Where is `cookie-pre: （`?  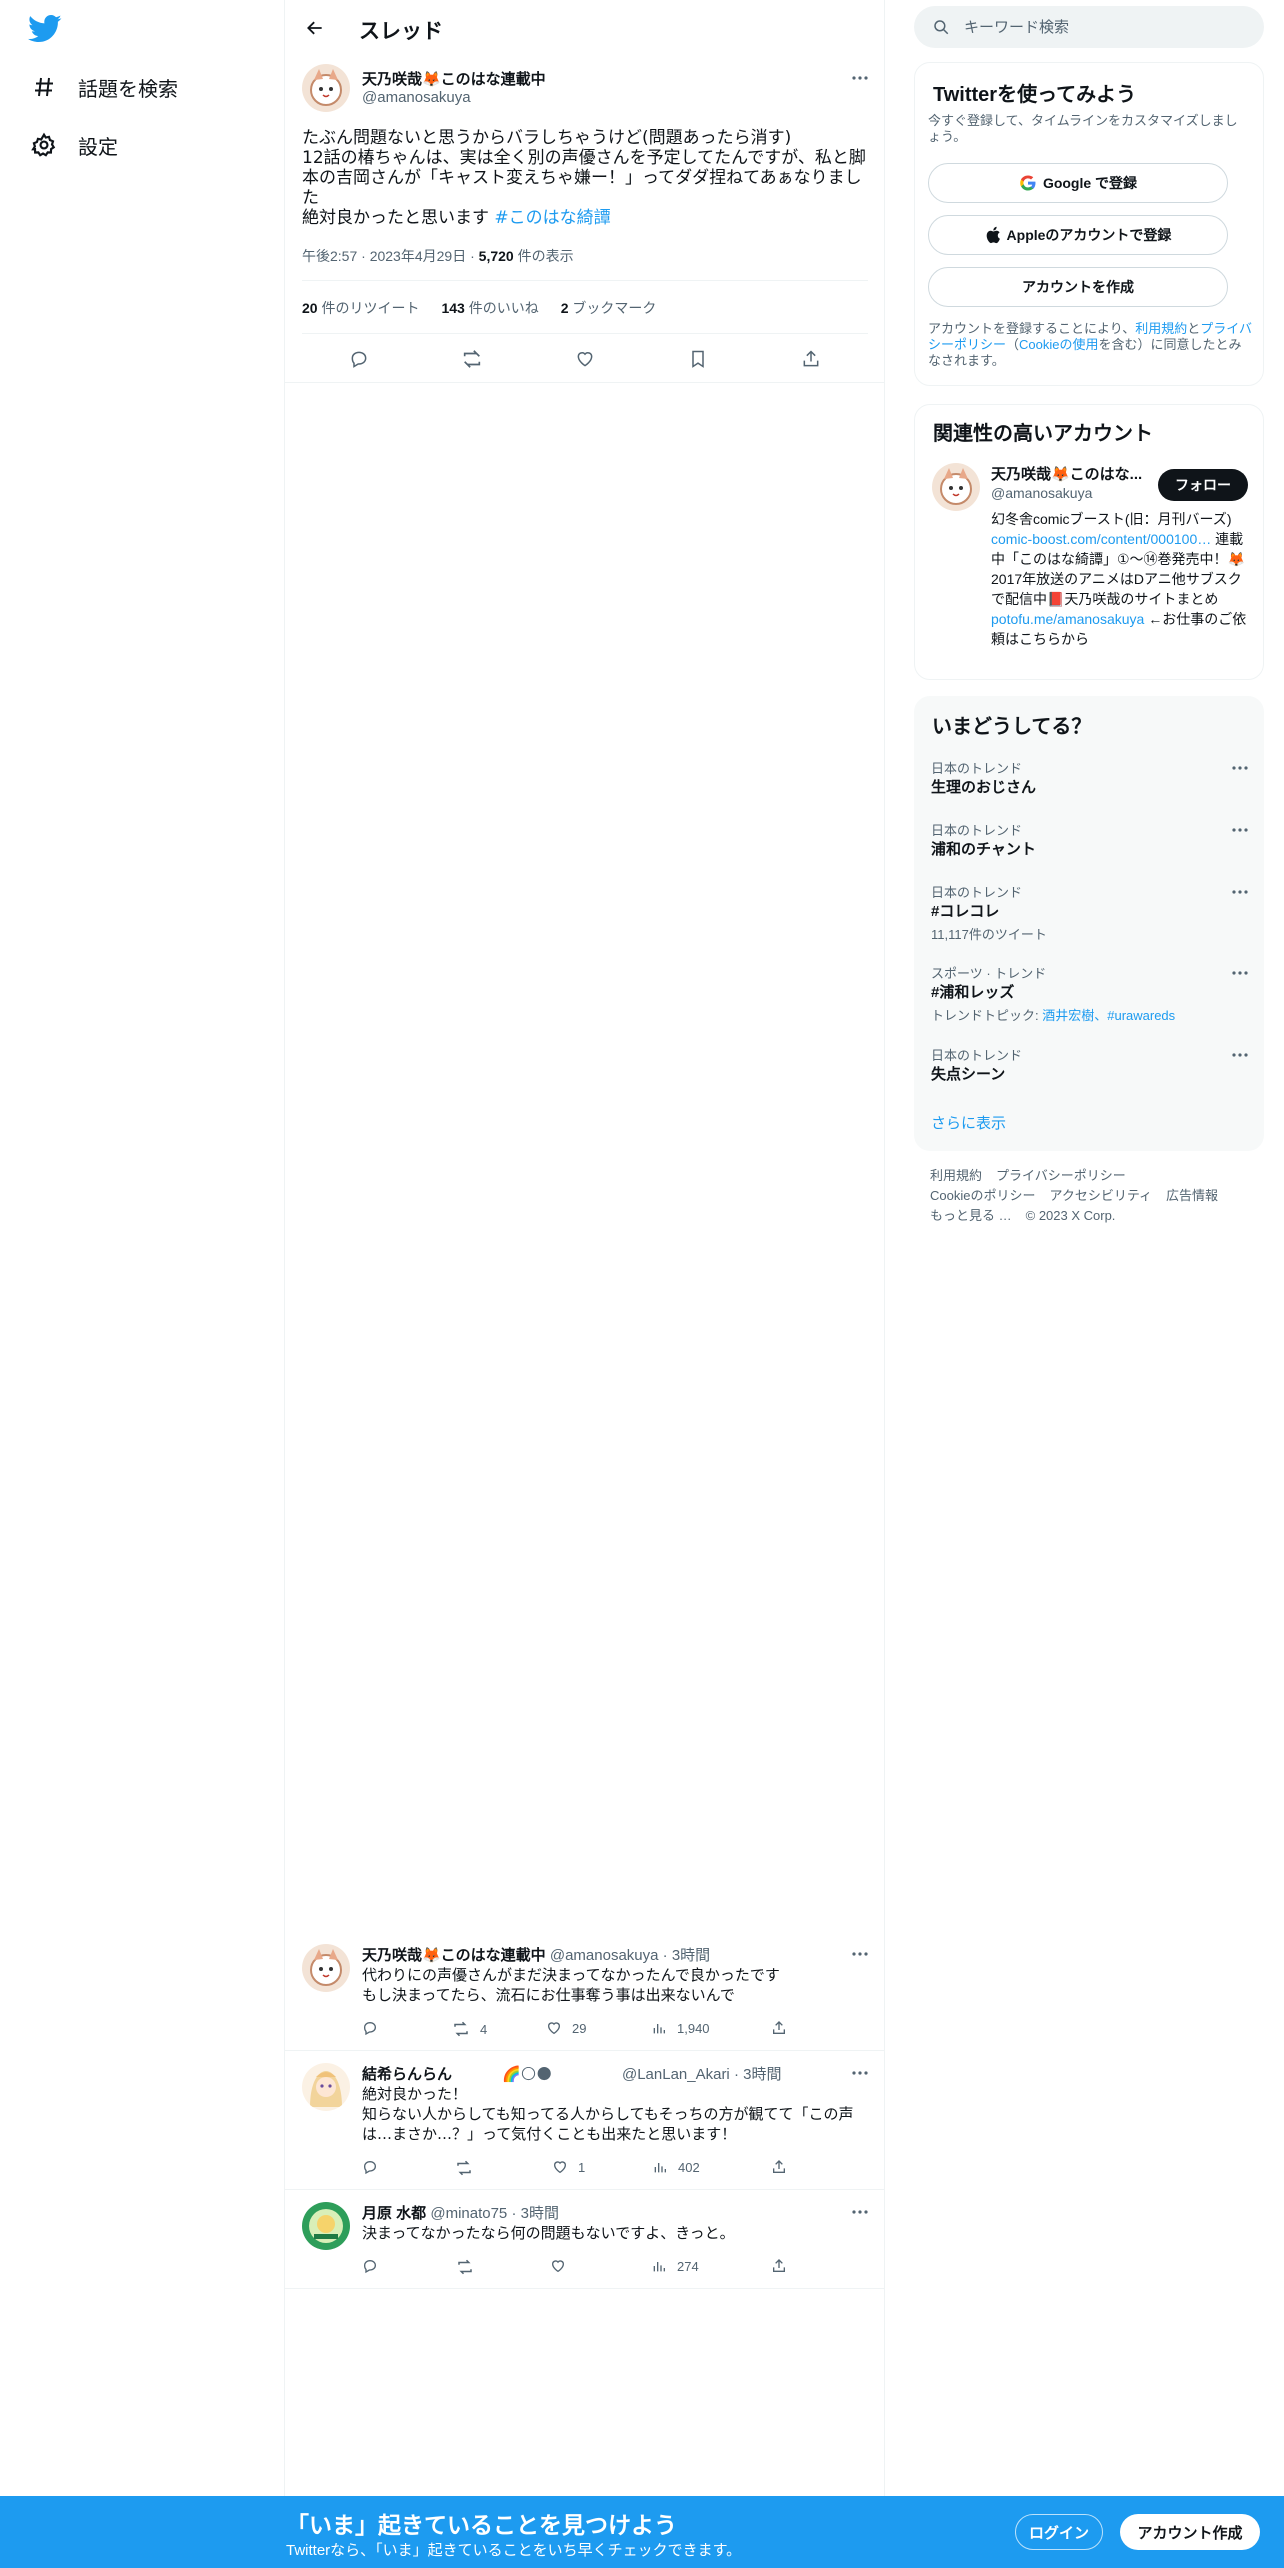 cookie-pre: （ is located at coordinates (1013, 344).